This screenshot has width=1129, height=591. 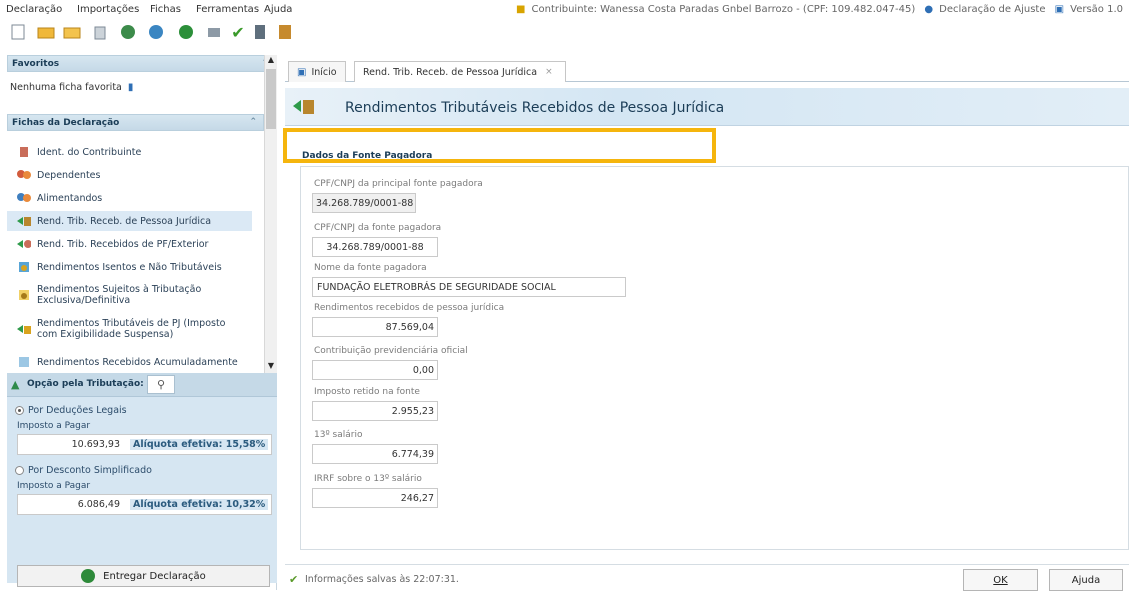 I want to click on close-icon: ×, so click(x=549, y=72).